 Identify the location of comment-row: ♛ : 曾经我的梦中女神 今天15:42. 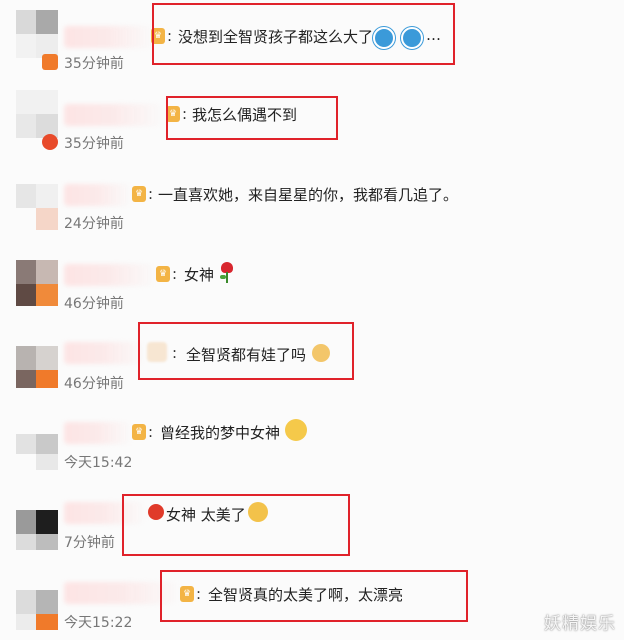
(312, 440).